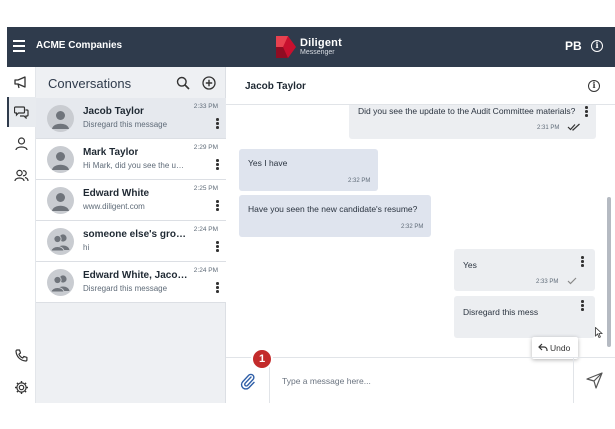  Describe the element at coordinates (321, 43) in the screenshot. I see `logo-name: Diligent` at that location.